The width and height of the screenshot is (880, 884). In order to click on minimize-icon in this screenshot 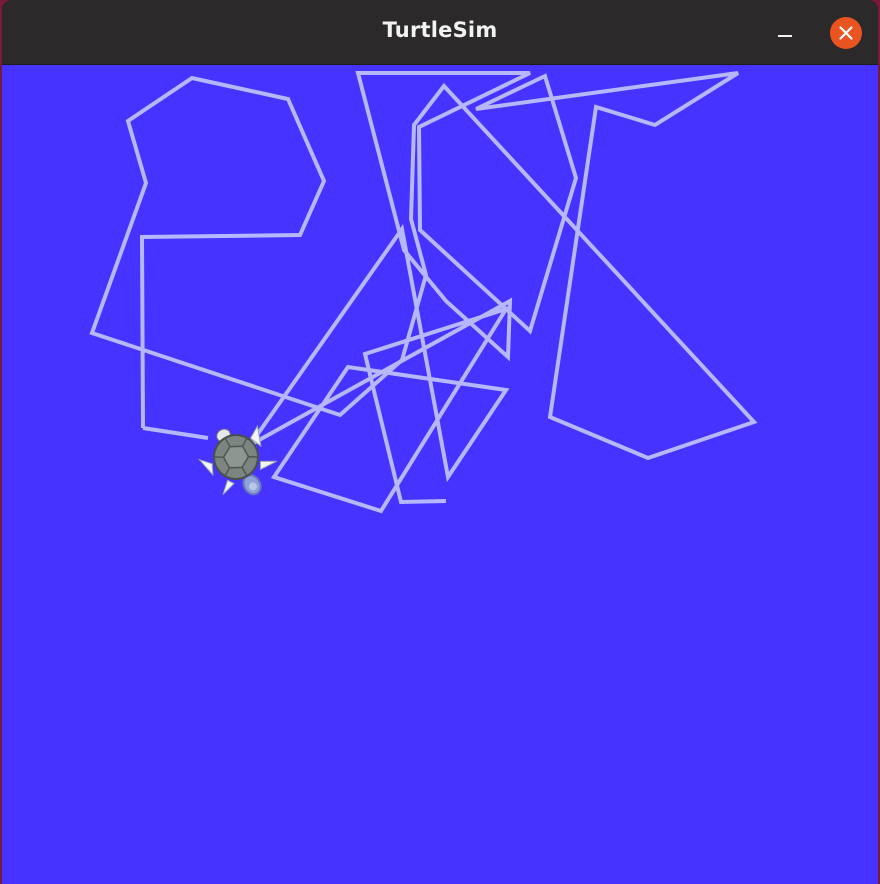, I will do `click(785, 36)`.